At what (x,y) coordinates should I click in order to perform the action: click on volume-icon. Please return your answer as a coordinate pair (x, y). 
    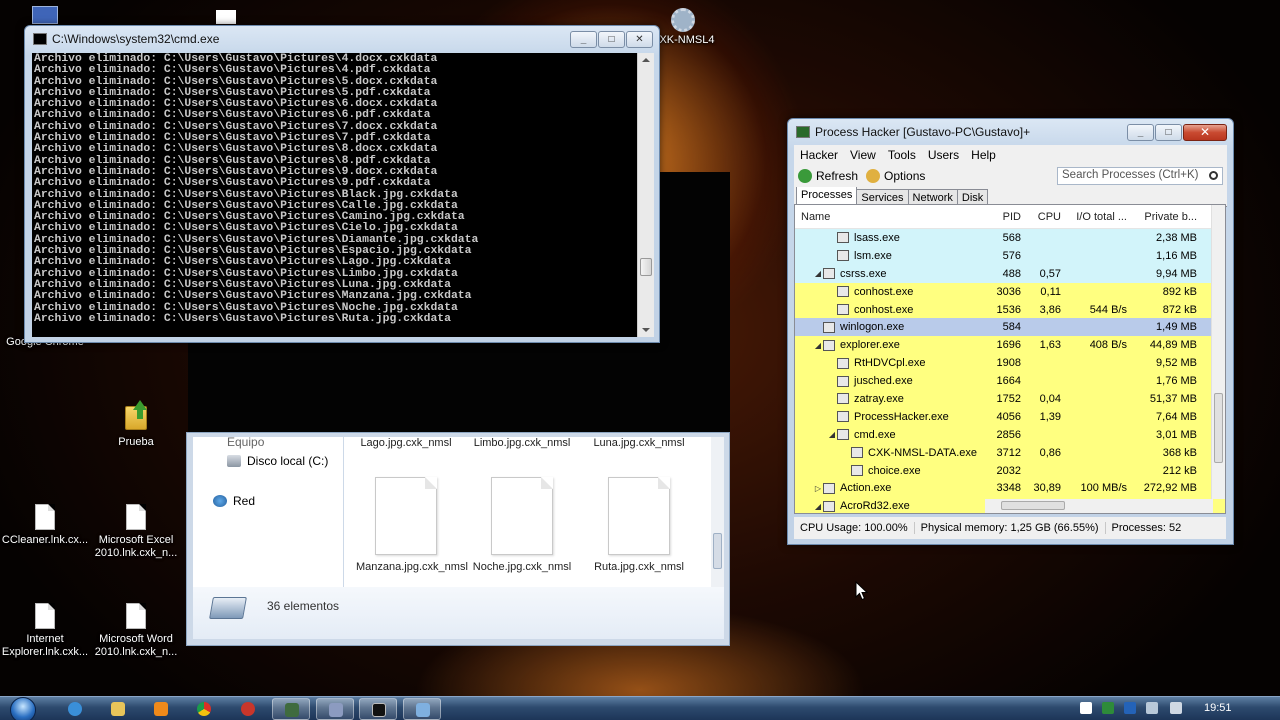
    Looking at the image, I should click on (1176, 708).